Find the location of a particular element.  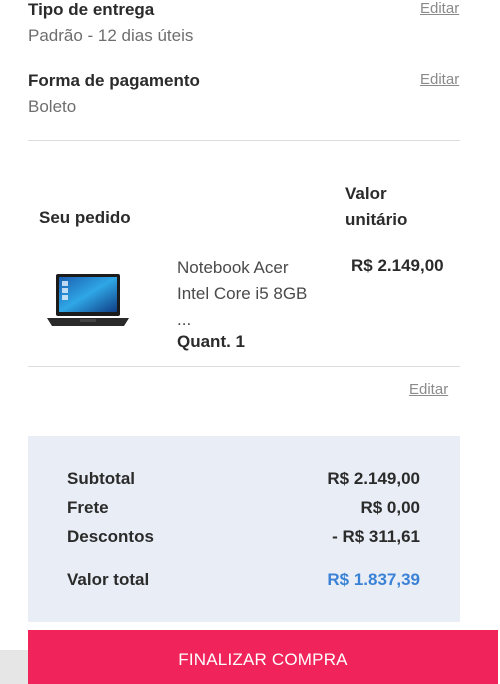

unit-price-heading-line2: unitário is located at coordinates (376, 219).